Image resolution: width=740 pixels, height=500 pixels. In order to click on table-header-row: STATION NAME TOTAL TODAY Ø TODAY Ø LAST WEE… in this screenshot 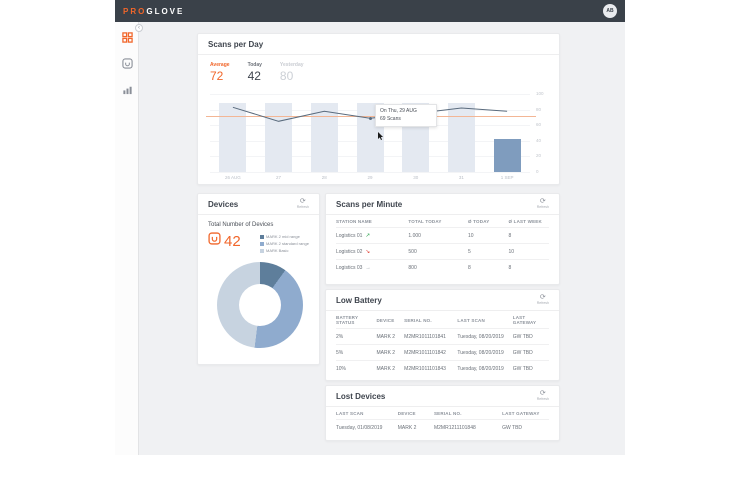, I will do `click(442, 221)`.